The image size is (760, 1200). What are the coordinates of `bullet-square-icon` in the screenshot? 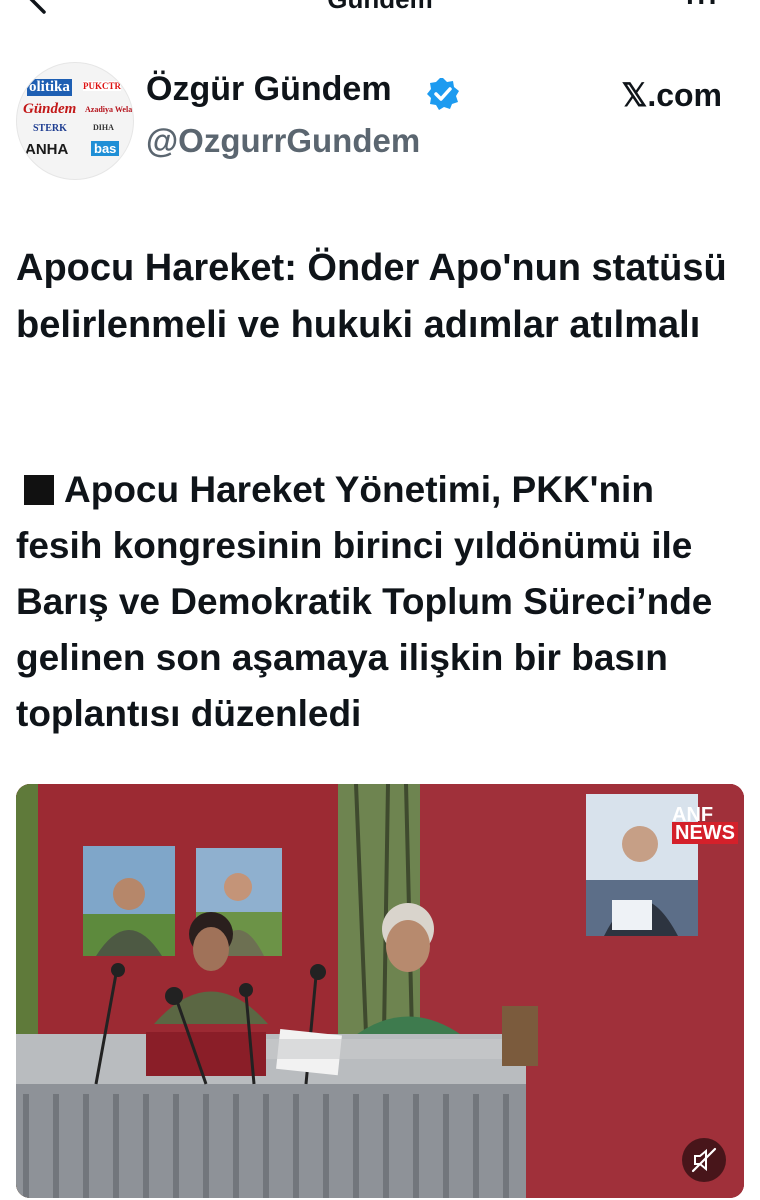 It's located at (39, 490).